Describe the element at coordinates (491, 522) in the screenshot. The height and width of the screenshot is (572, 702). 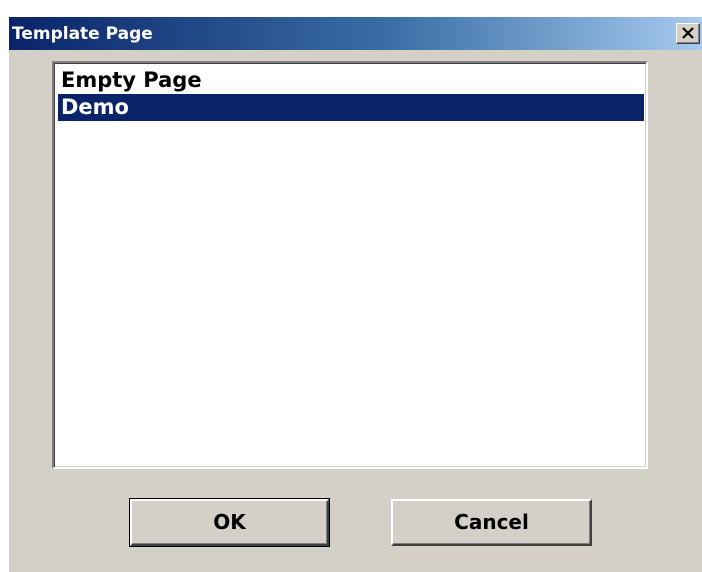
I see `cancel-button: Cancel` at that location.